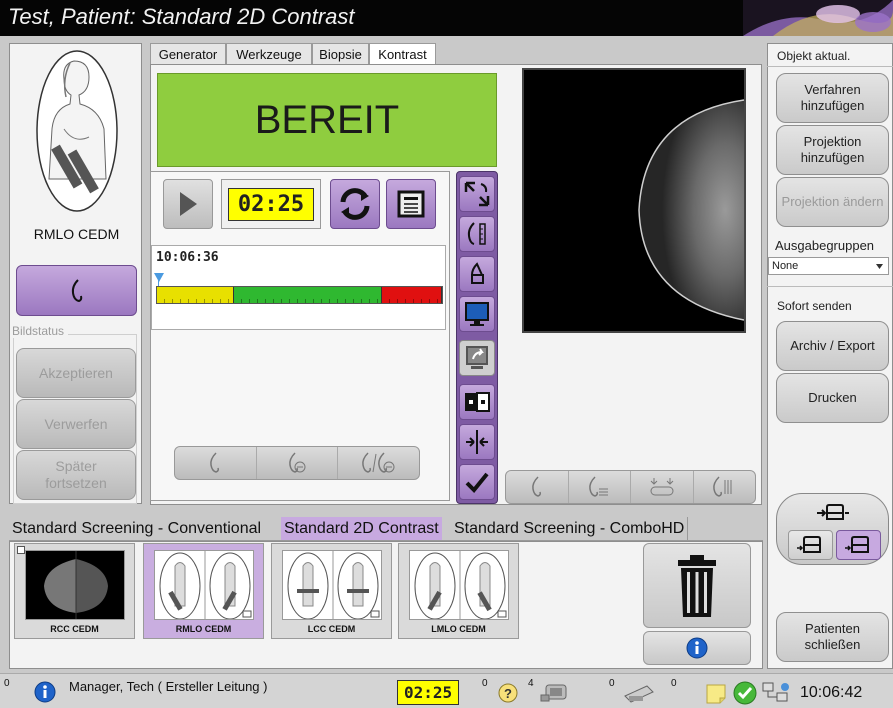  I want to click on archive-export-button: Archiv / Export, so click(832, 346).